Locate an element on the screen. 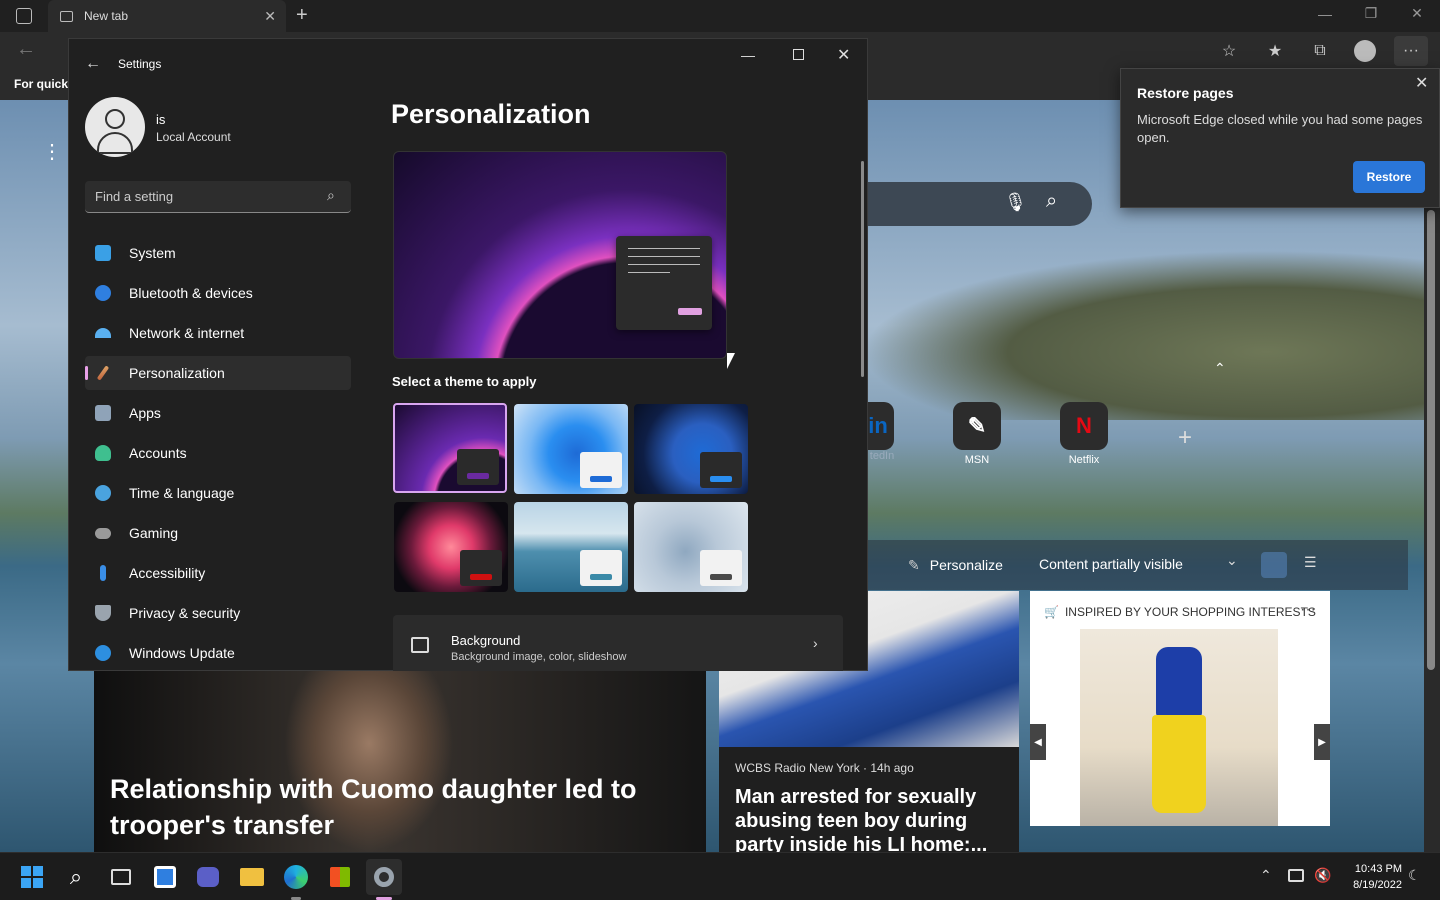  close-tab-icon: ✕ is located at coordinates (270, 16).